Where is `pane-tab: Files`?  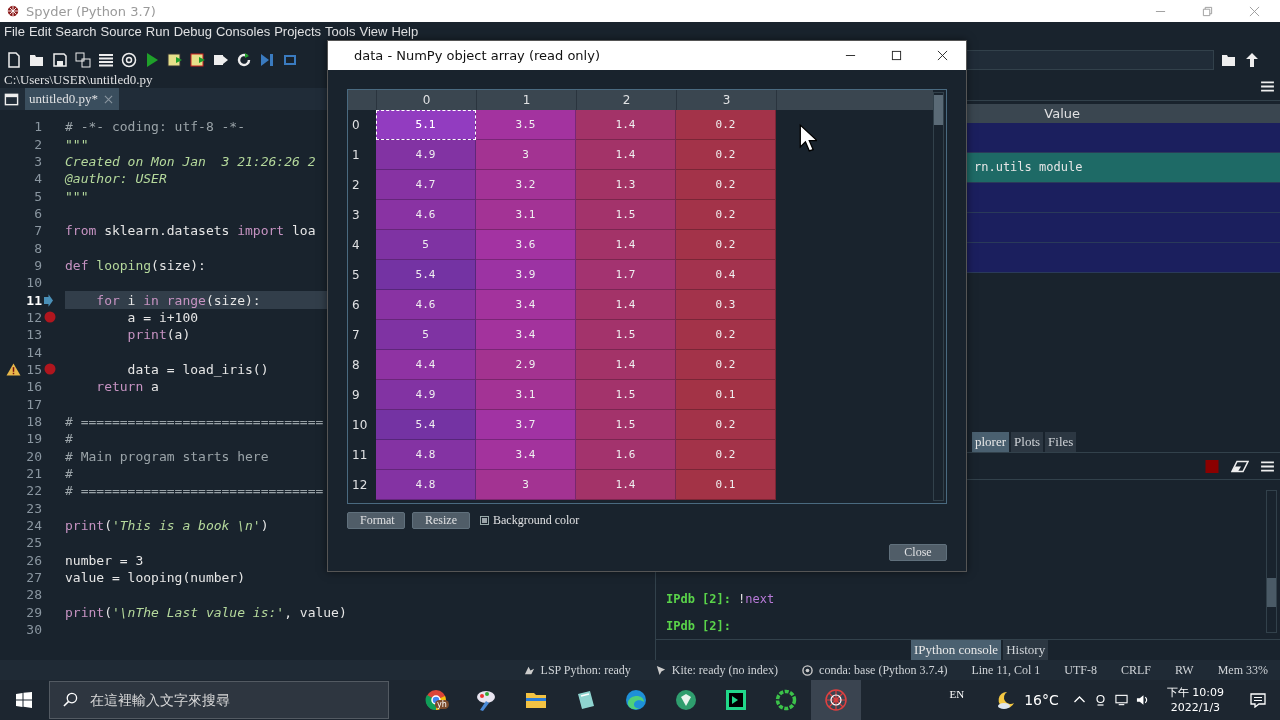
pane-tab: Files is located at coordinates (1061, 442).